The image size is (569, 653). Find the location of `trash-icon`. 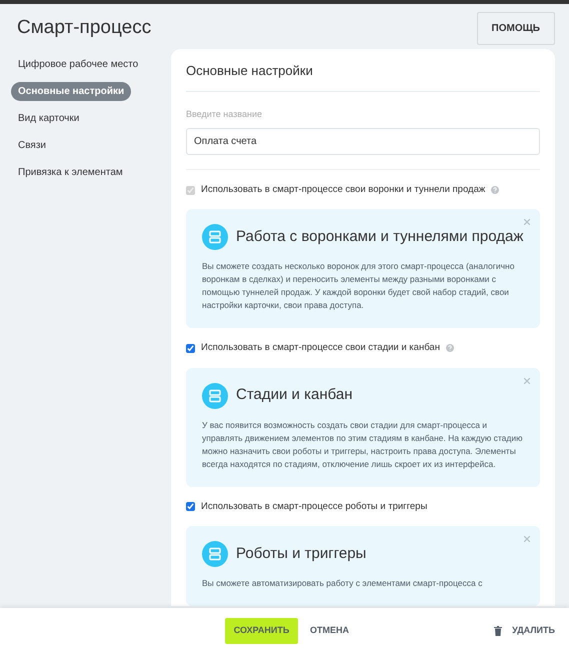

trash-icon is located at coordinates (498, 631).